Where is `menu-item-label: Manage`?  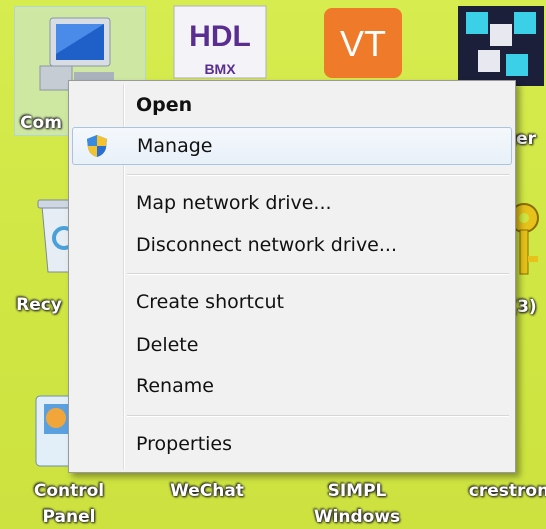 menu-item-label: Manage is located at coordinates (175, 146).